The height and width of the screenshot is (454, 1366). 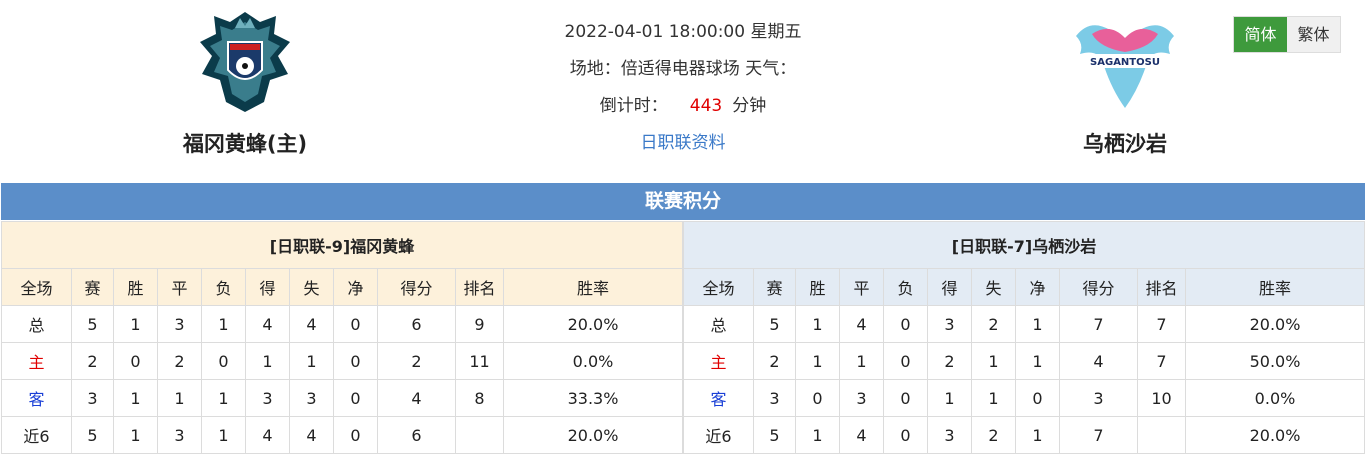 What do you see at coordinates (1260, 34) in the screenshot?
I see `simplified-chinese-button: 简体` at bounding box center [1260, 34].